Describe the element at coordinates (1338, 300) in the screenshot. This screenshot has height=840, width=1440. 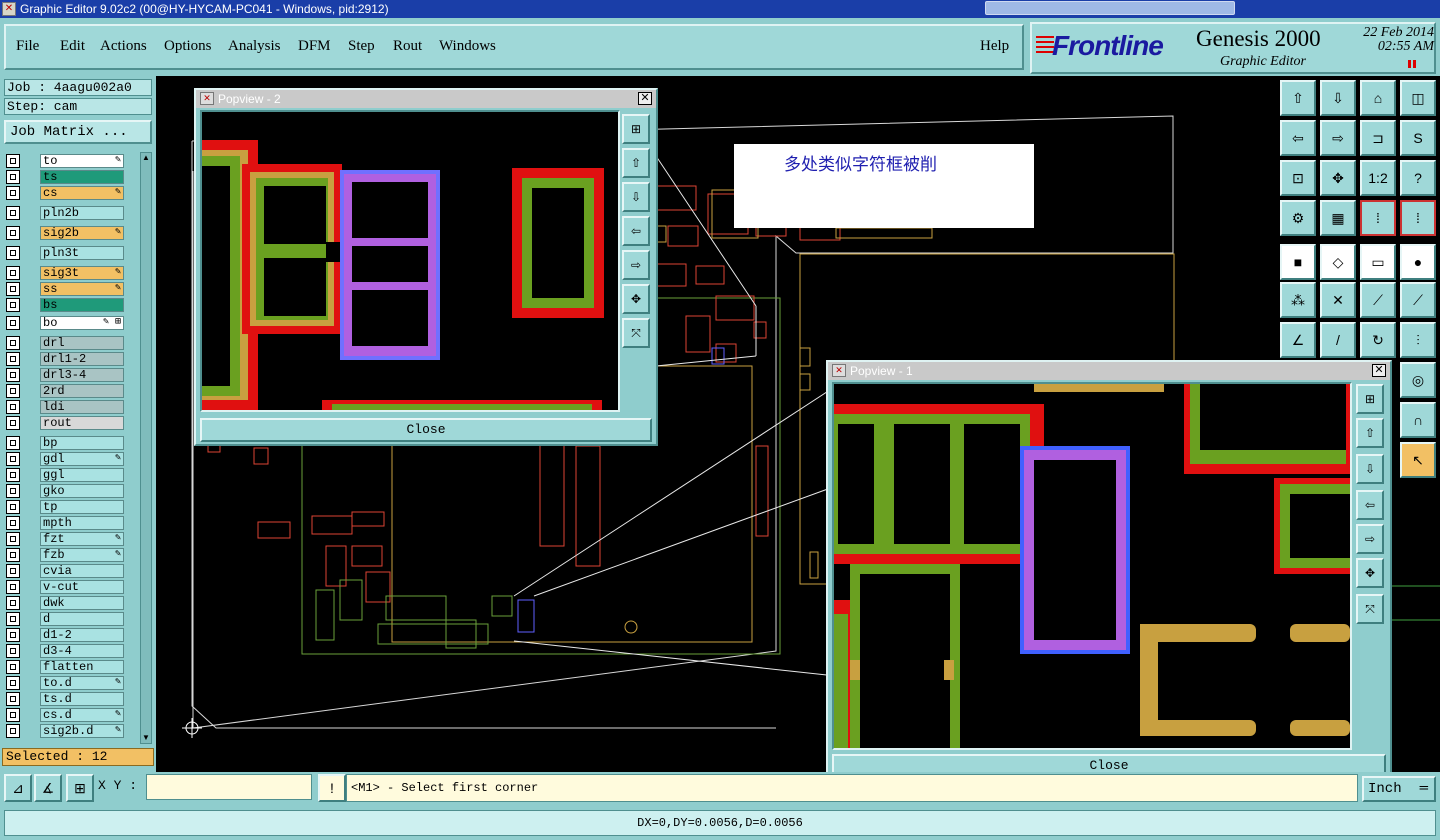
I see `cross-select-icon: ✕` at that location.